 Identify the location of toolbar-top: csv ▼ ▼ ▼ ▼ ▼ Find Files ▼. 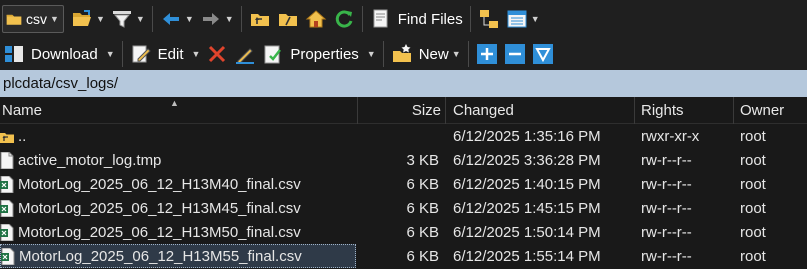
(403, 19).